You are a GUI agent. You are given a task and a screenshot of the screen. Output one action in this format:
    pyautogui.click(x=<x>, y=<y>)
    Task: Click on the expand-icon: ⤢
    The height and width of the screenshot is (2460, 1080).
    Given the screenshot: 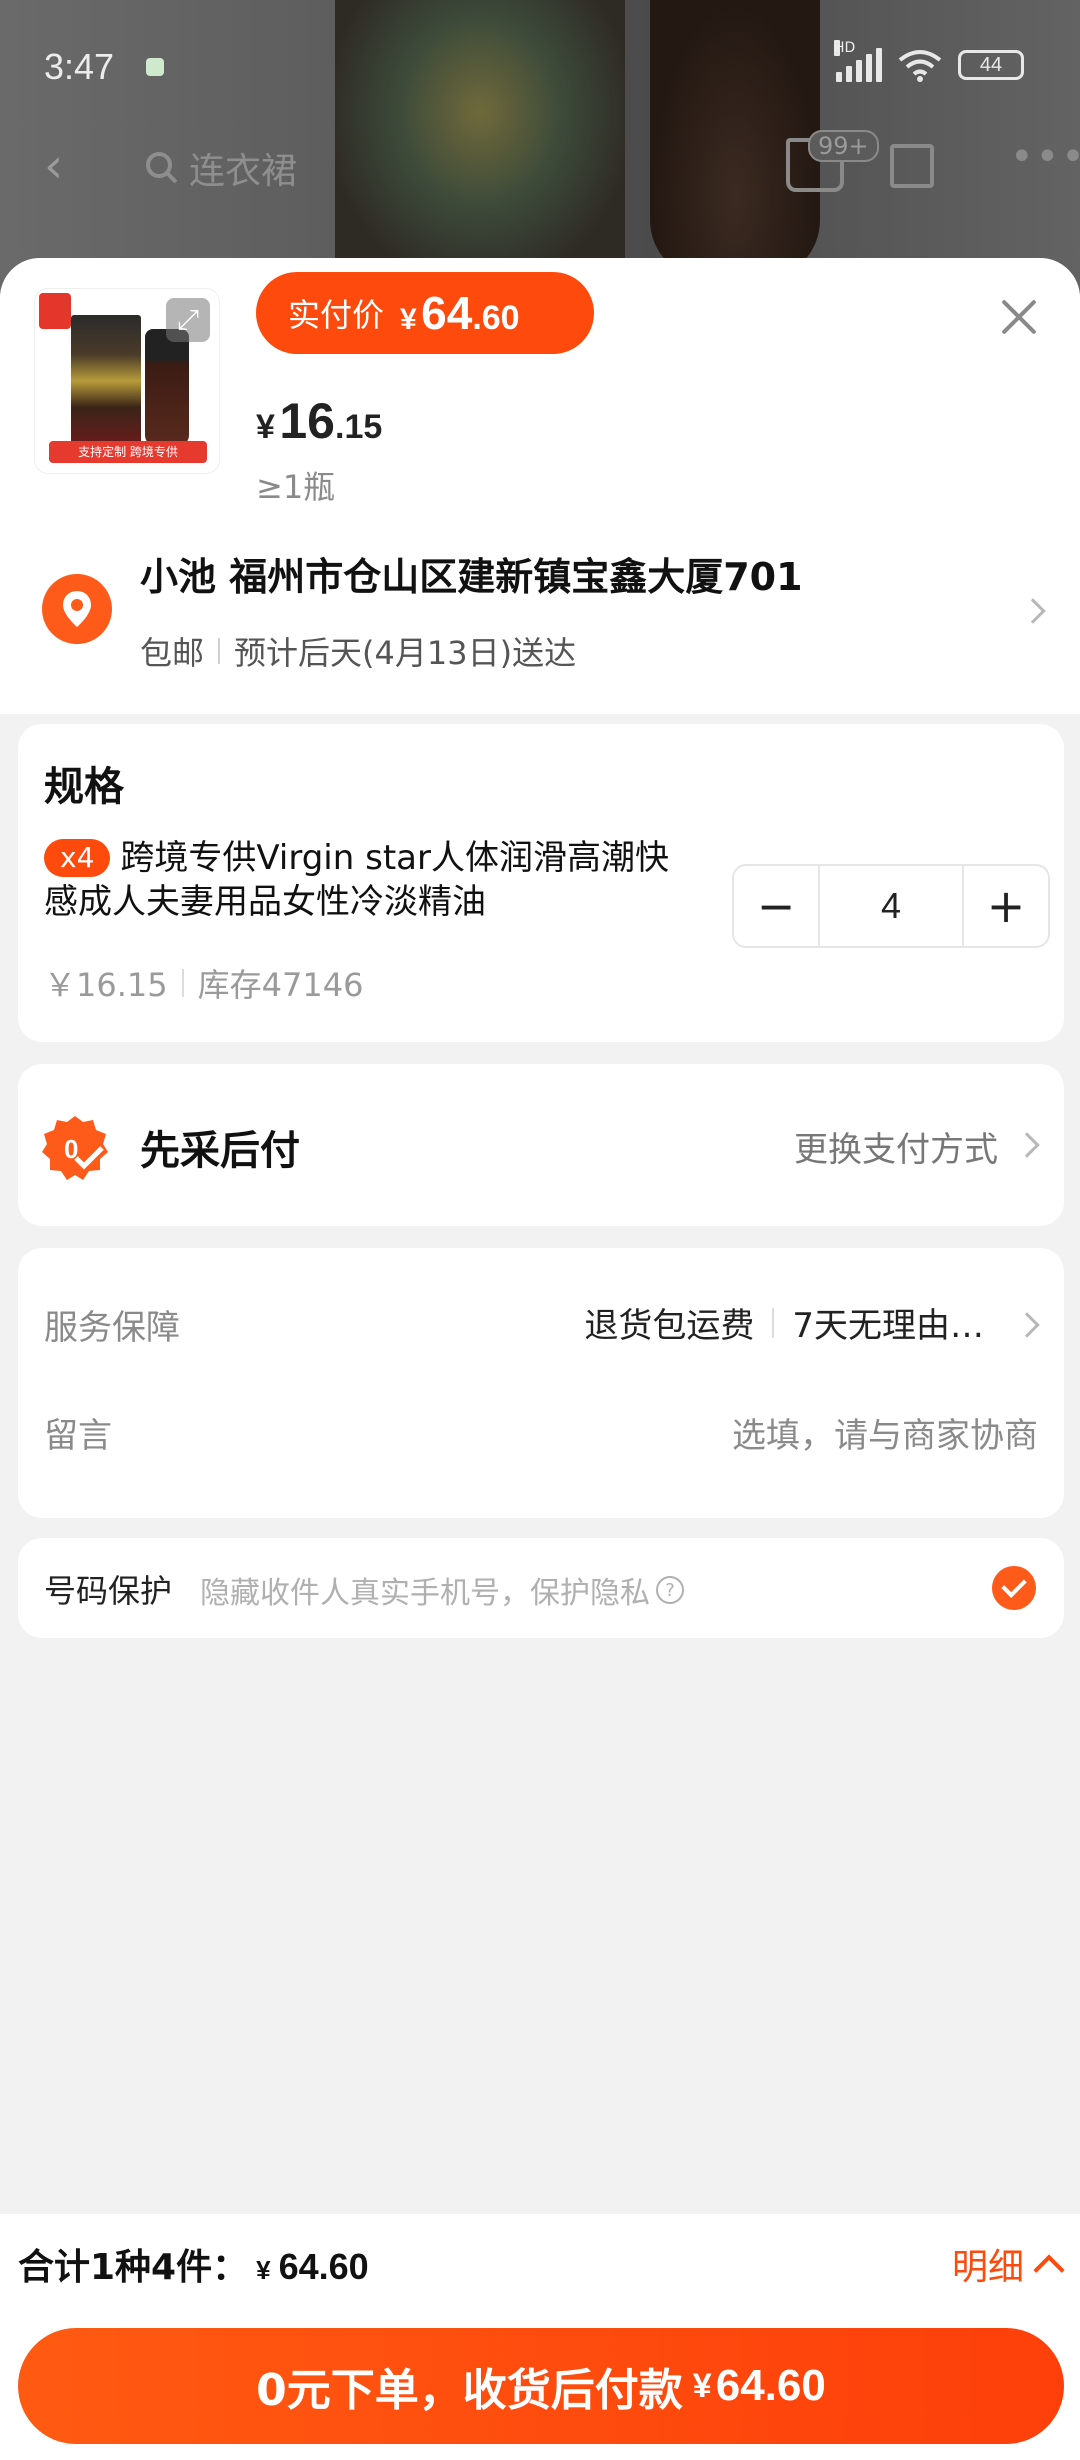 What is the action you would take?
    pyautogui.click(x=188, y=320)
    